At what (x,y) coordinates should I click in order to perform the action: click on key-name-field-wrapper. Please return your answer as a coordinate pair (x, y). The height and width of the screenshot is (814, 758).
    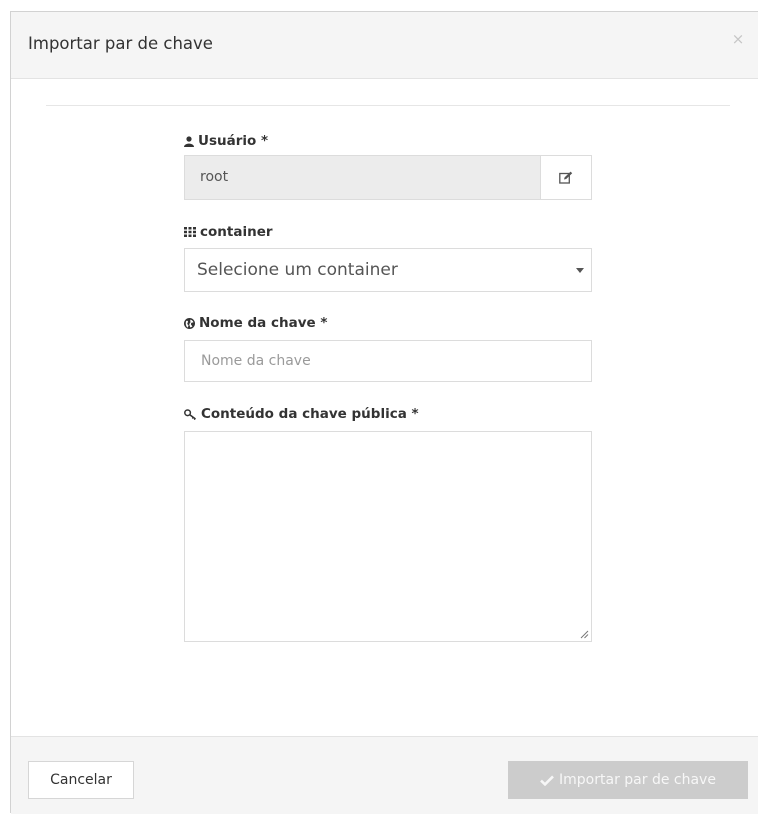
    Looking at the image, I should click on (388, 361).